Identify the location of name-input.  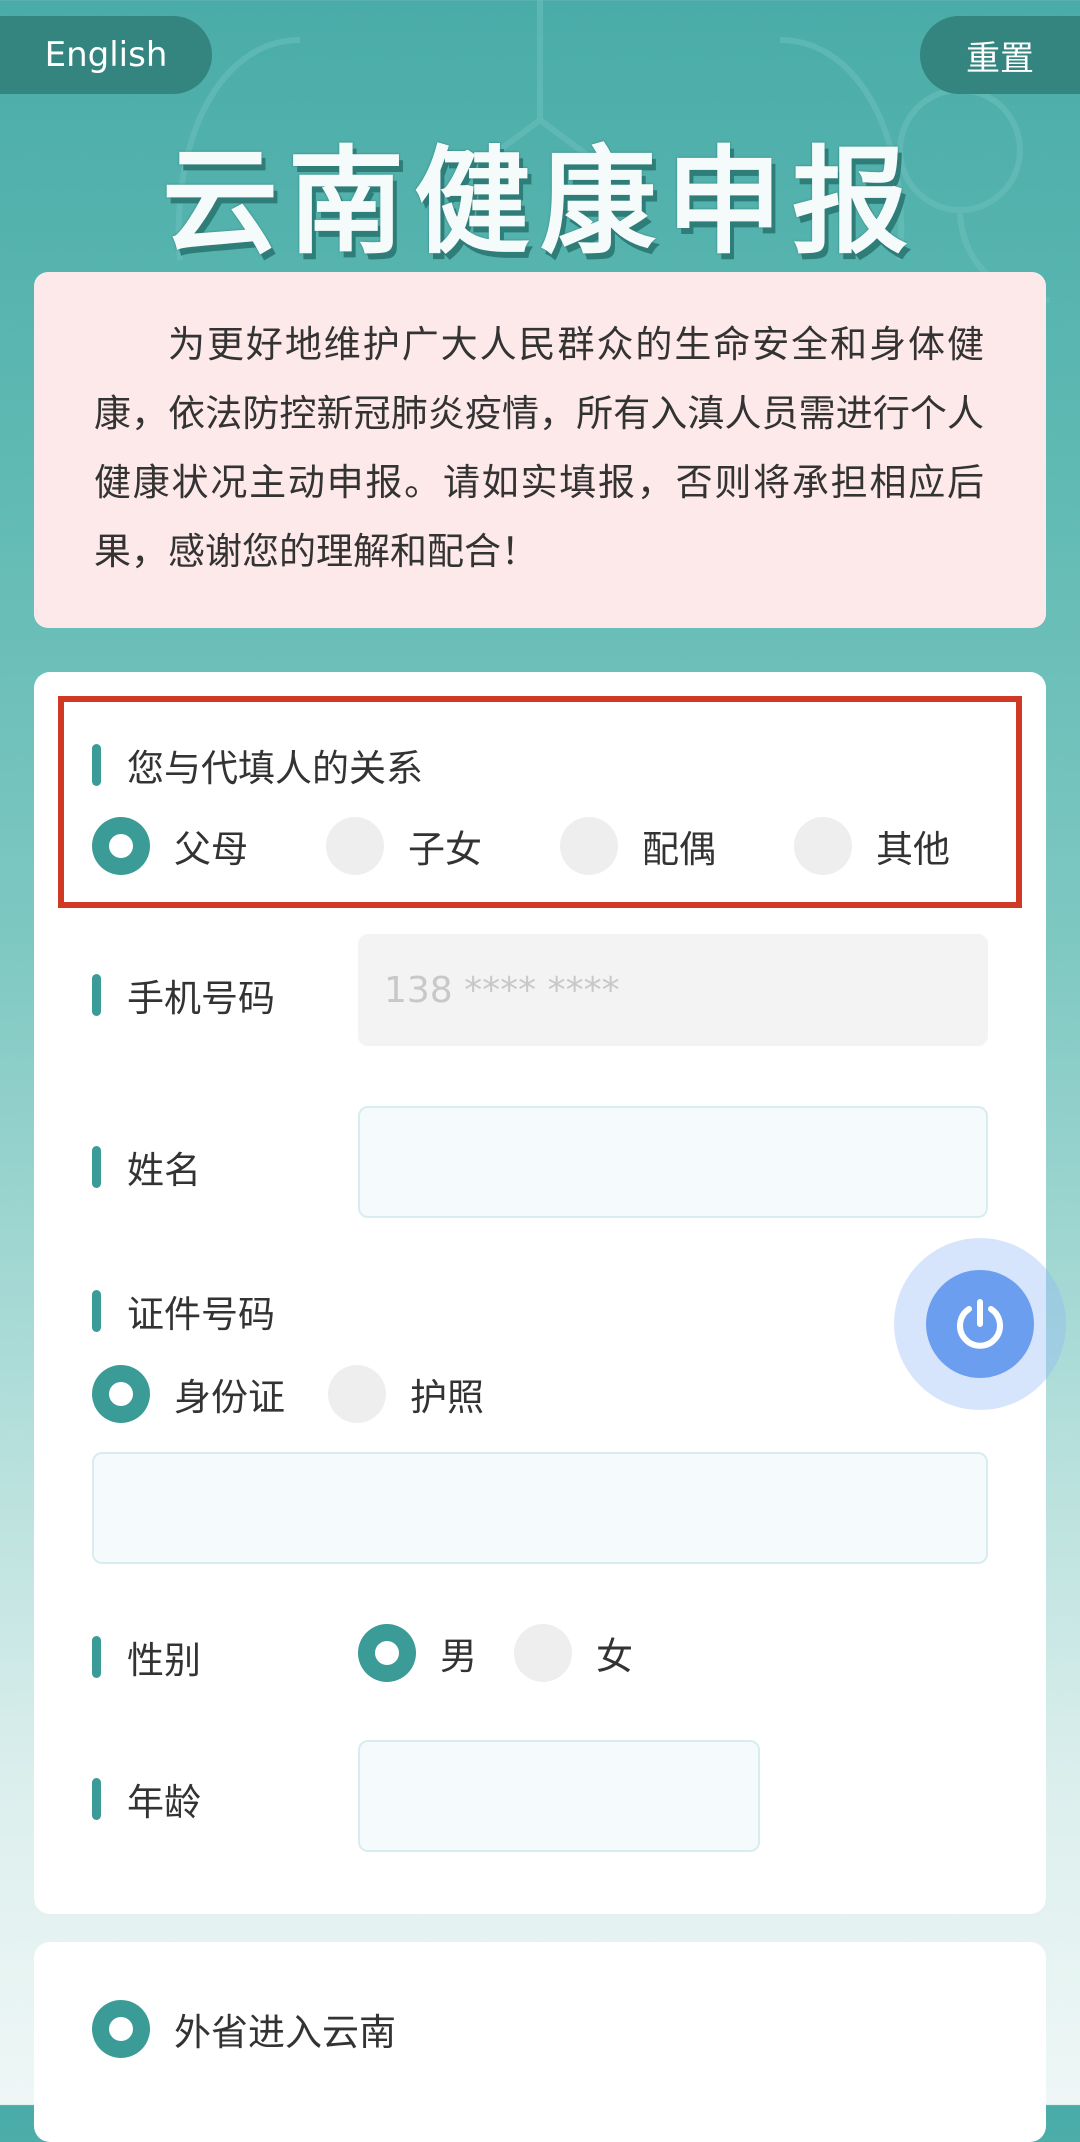
(673, 1162).